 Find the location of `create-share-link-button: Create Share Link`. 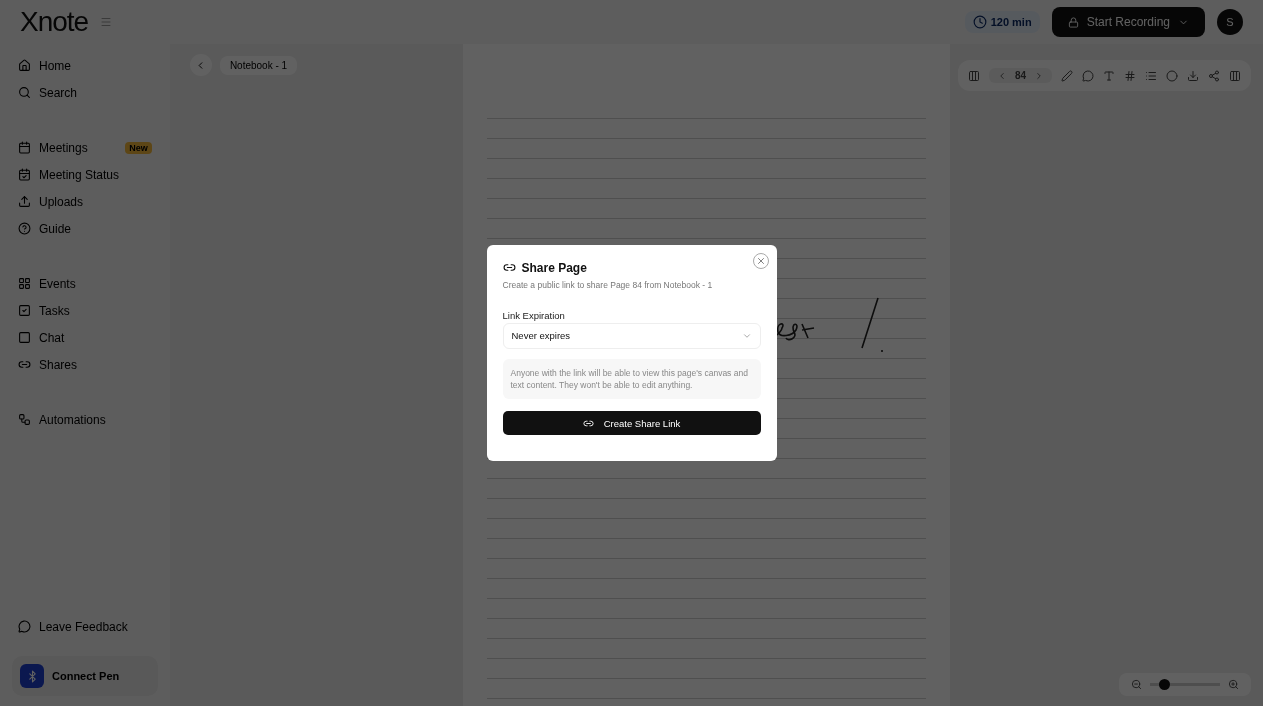

create-share-link-button: Create Share Link is located at coordinates (631, 423).